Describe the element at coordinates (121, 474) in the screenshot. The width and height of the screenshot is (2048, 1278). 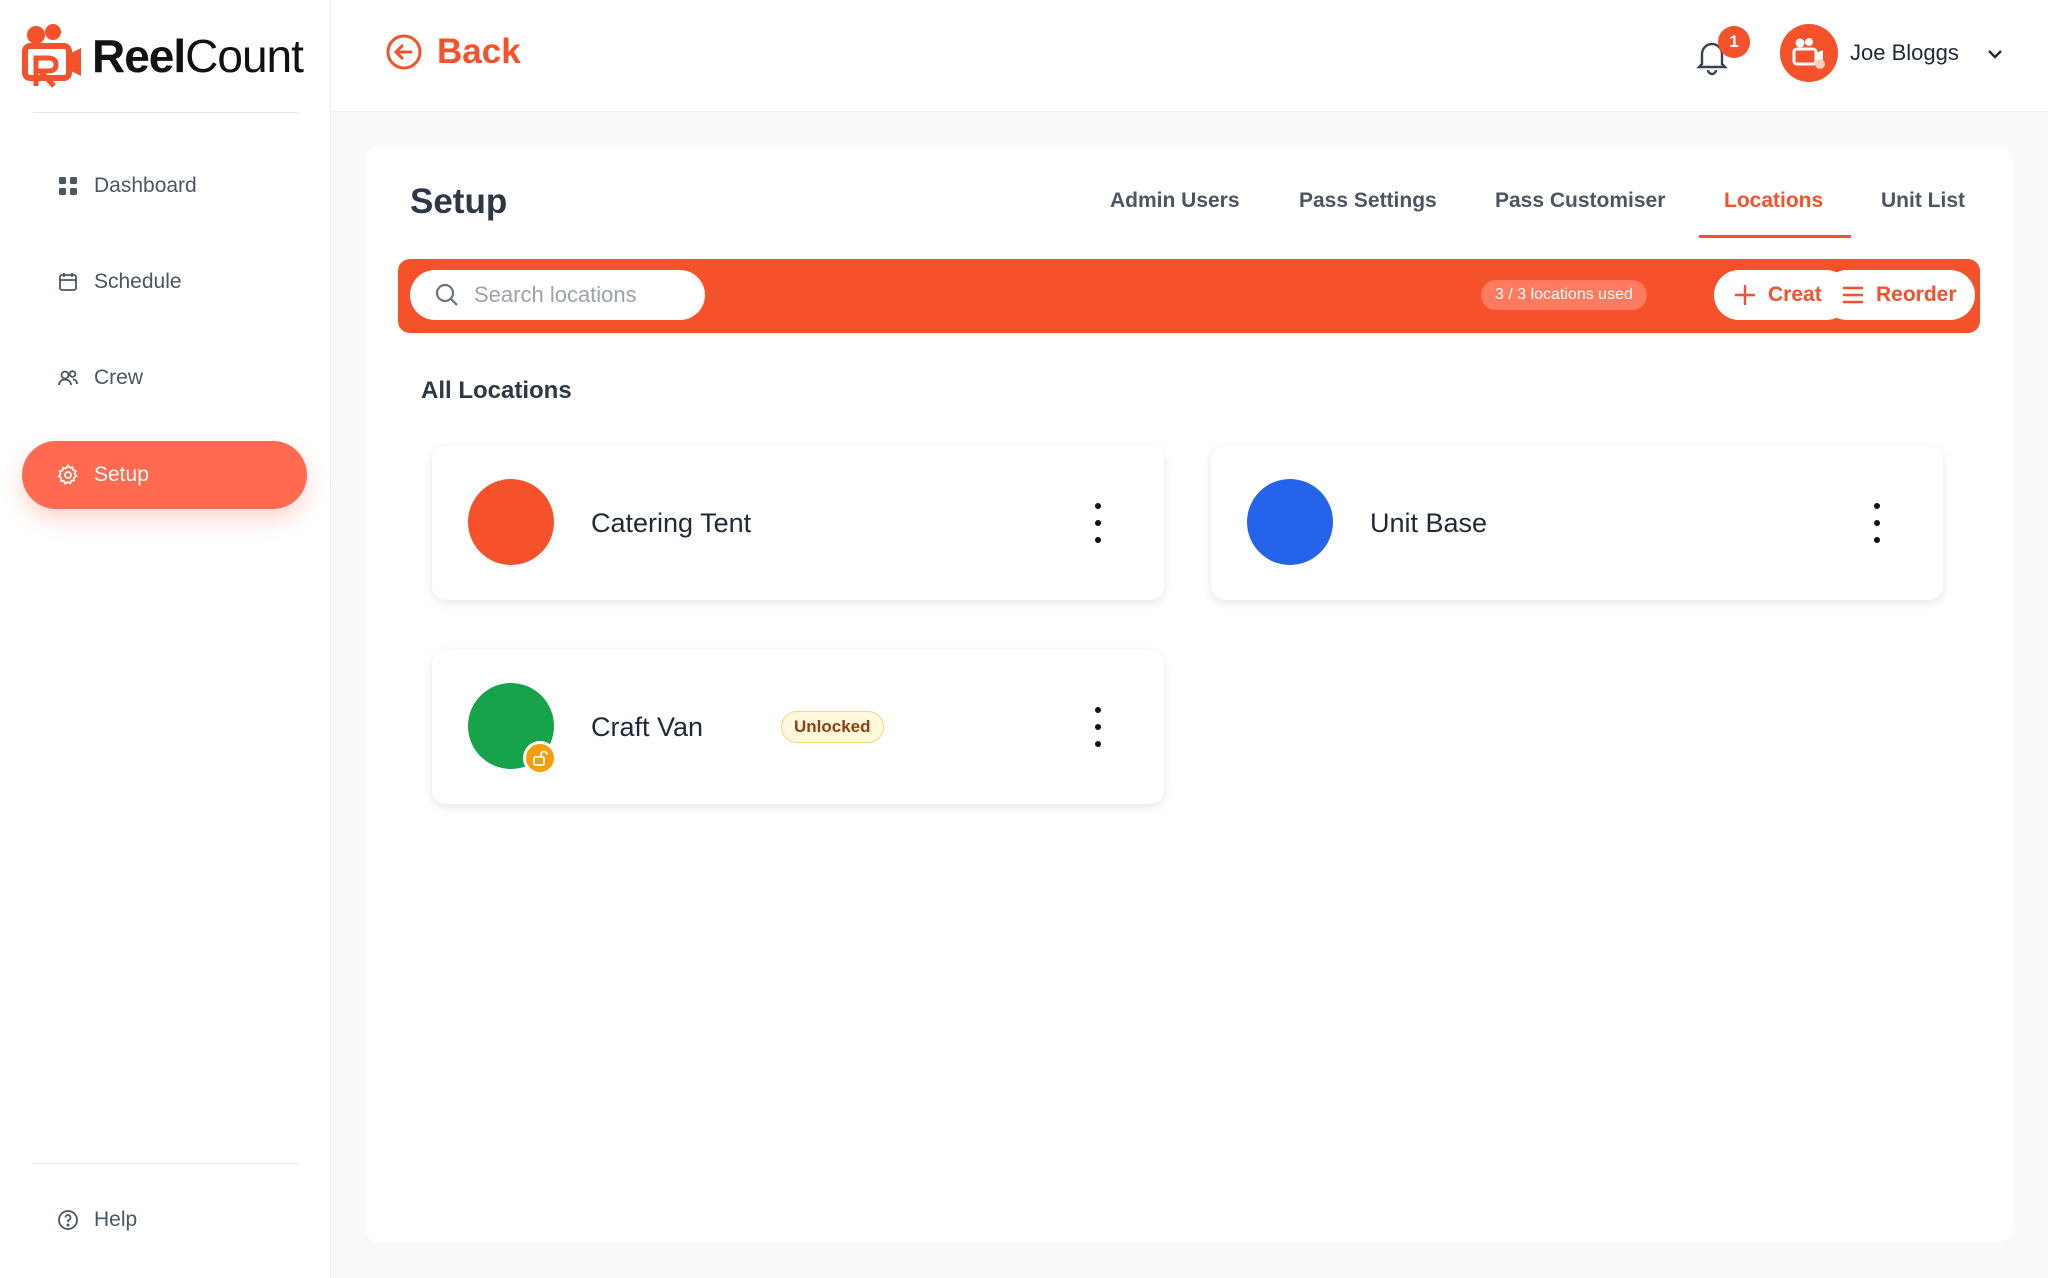
I see `sidebar-item-label: Setup` at that location.